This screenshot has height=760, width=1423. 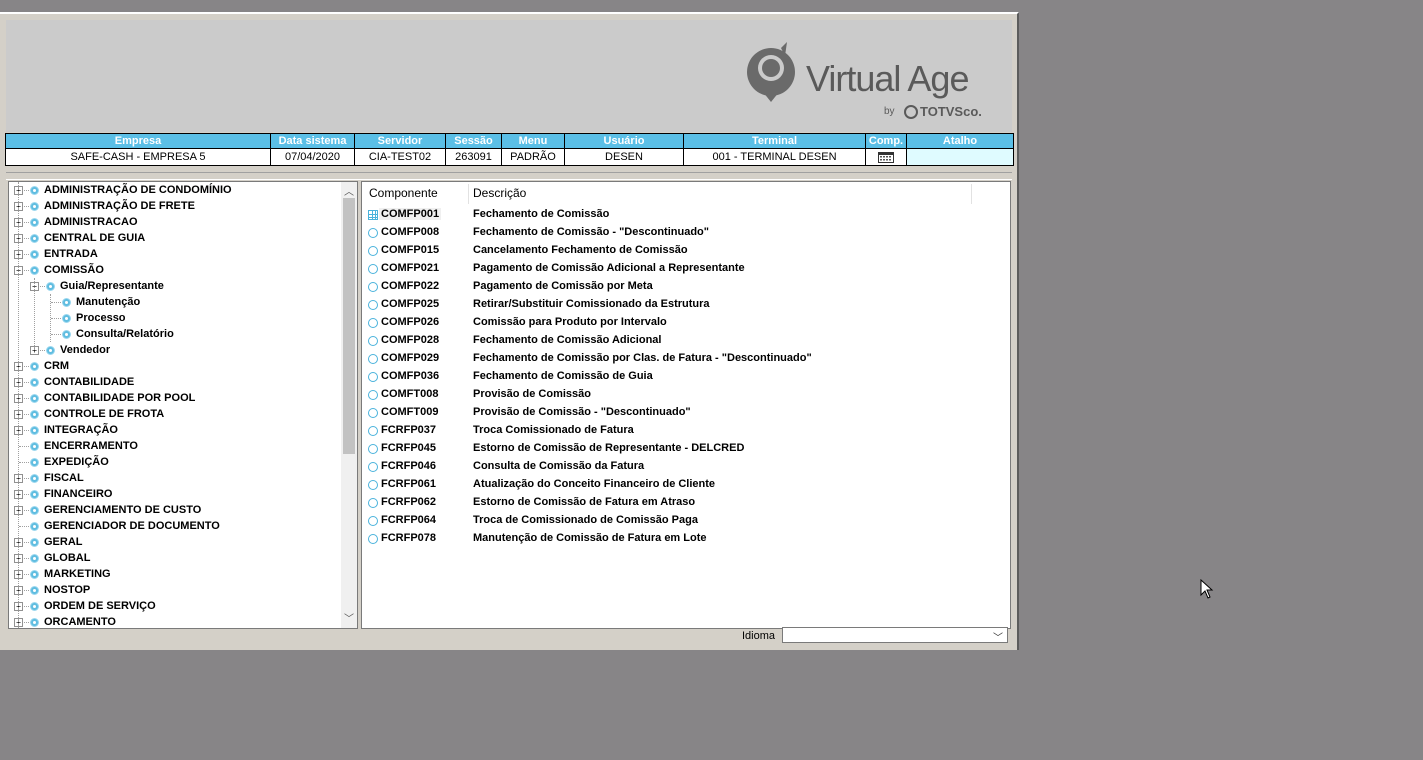 What do you see at coordinates (64, 478) in the screenshot?
I see `tree-item: FISCAL` at bounding box center [64, 478].